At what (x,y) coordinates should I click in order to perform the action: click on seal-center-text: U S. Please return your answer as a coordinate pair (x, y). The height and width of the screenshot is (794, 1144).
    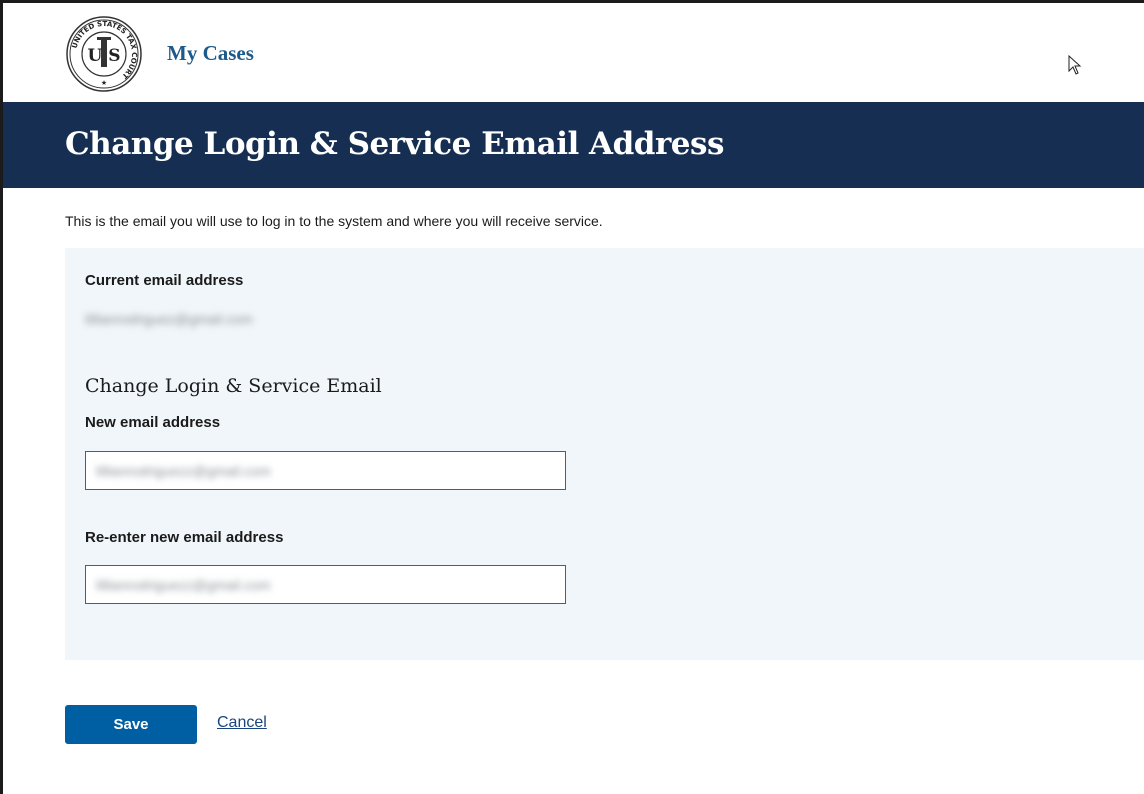
    Looking at the image, I should click on (103, 56).